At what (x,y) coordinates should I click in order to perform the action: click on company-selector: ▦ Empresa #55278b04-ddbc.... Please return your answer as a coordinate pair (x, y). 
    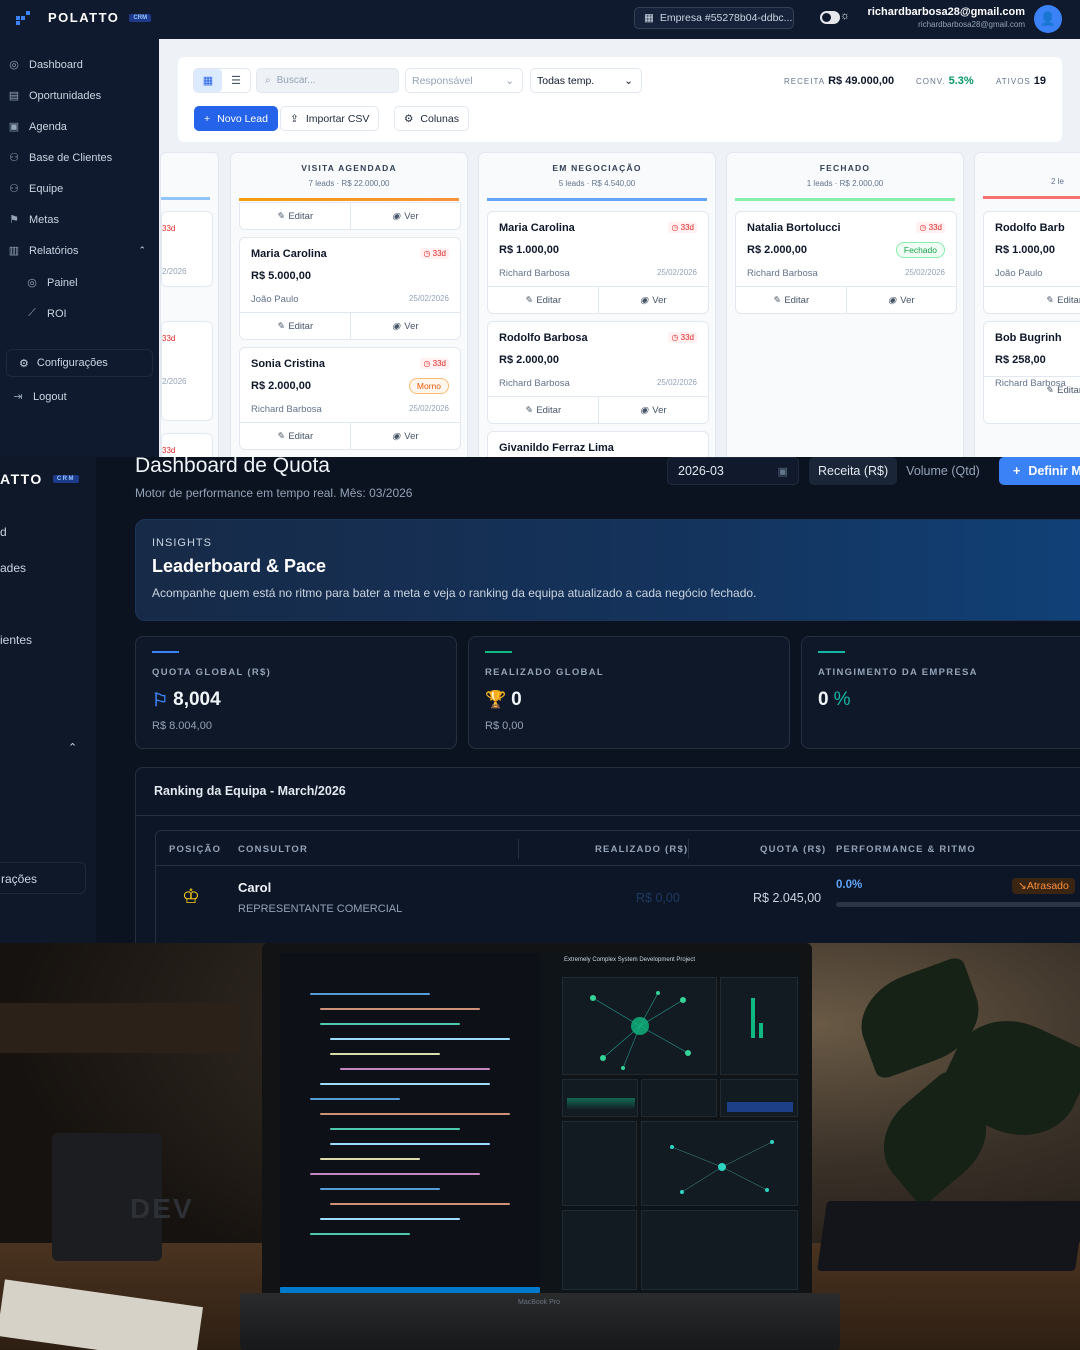
    Looking at the image, I should click on (714, 18).